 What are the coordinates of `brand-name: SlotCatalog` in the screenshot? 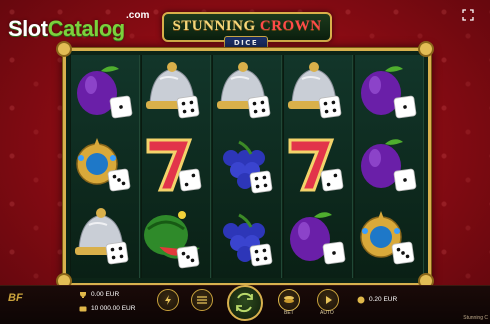 It's located at (66, 28).